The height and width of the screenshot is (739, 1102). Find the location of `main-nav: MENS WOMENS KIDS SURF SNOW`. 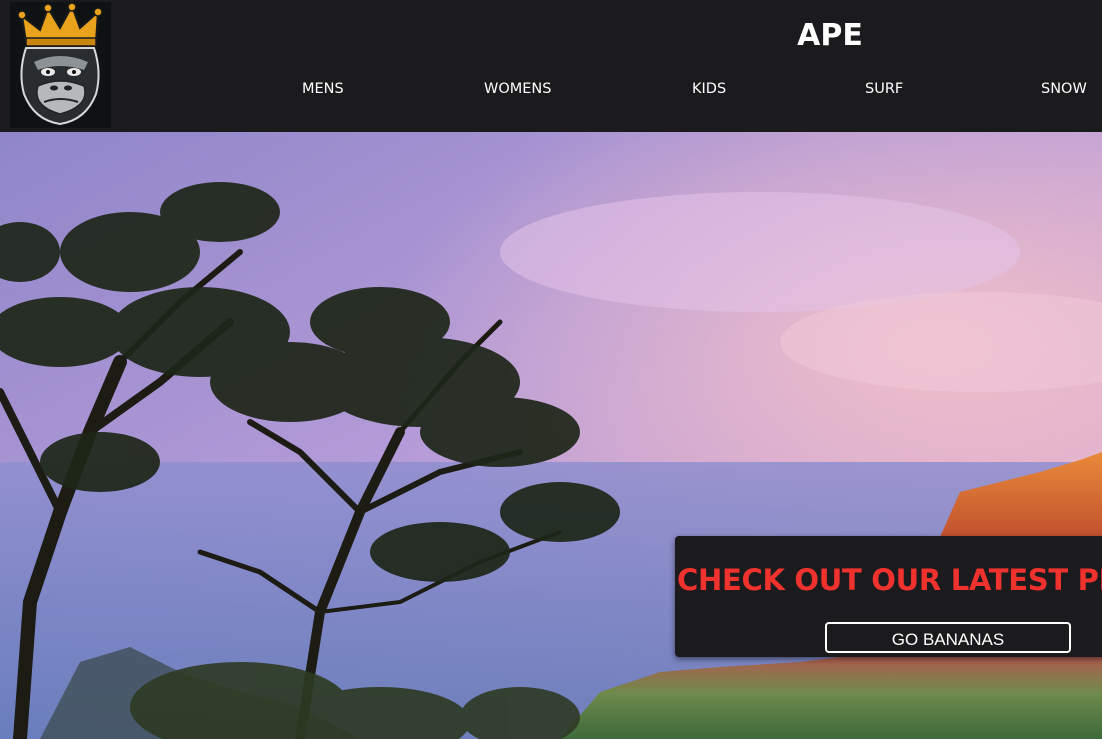

main-nav: MENS WOMENS KIDS SURF SNOW is located at coordinates (551, 89).